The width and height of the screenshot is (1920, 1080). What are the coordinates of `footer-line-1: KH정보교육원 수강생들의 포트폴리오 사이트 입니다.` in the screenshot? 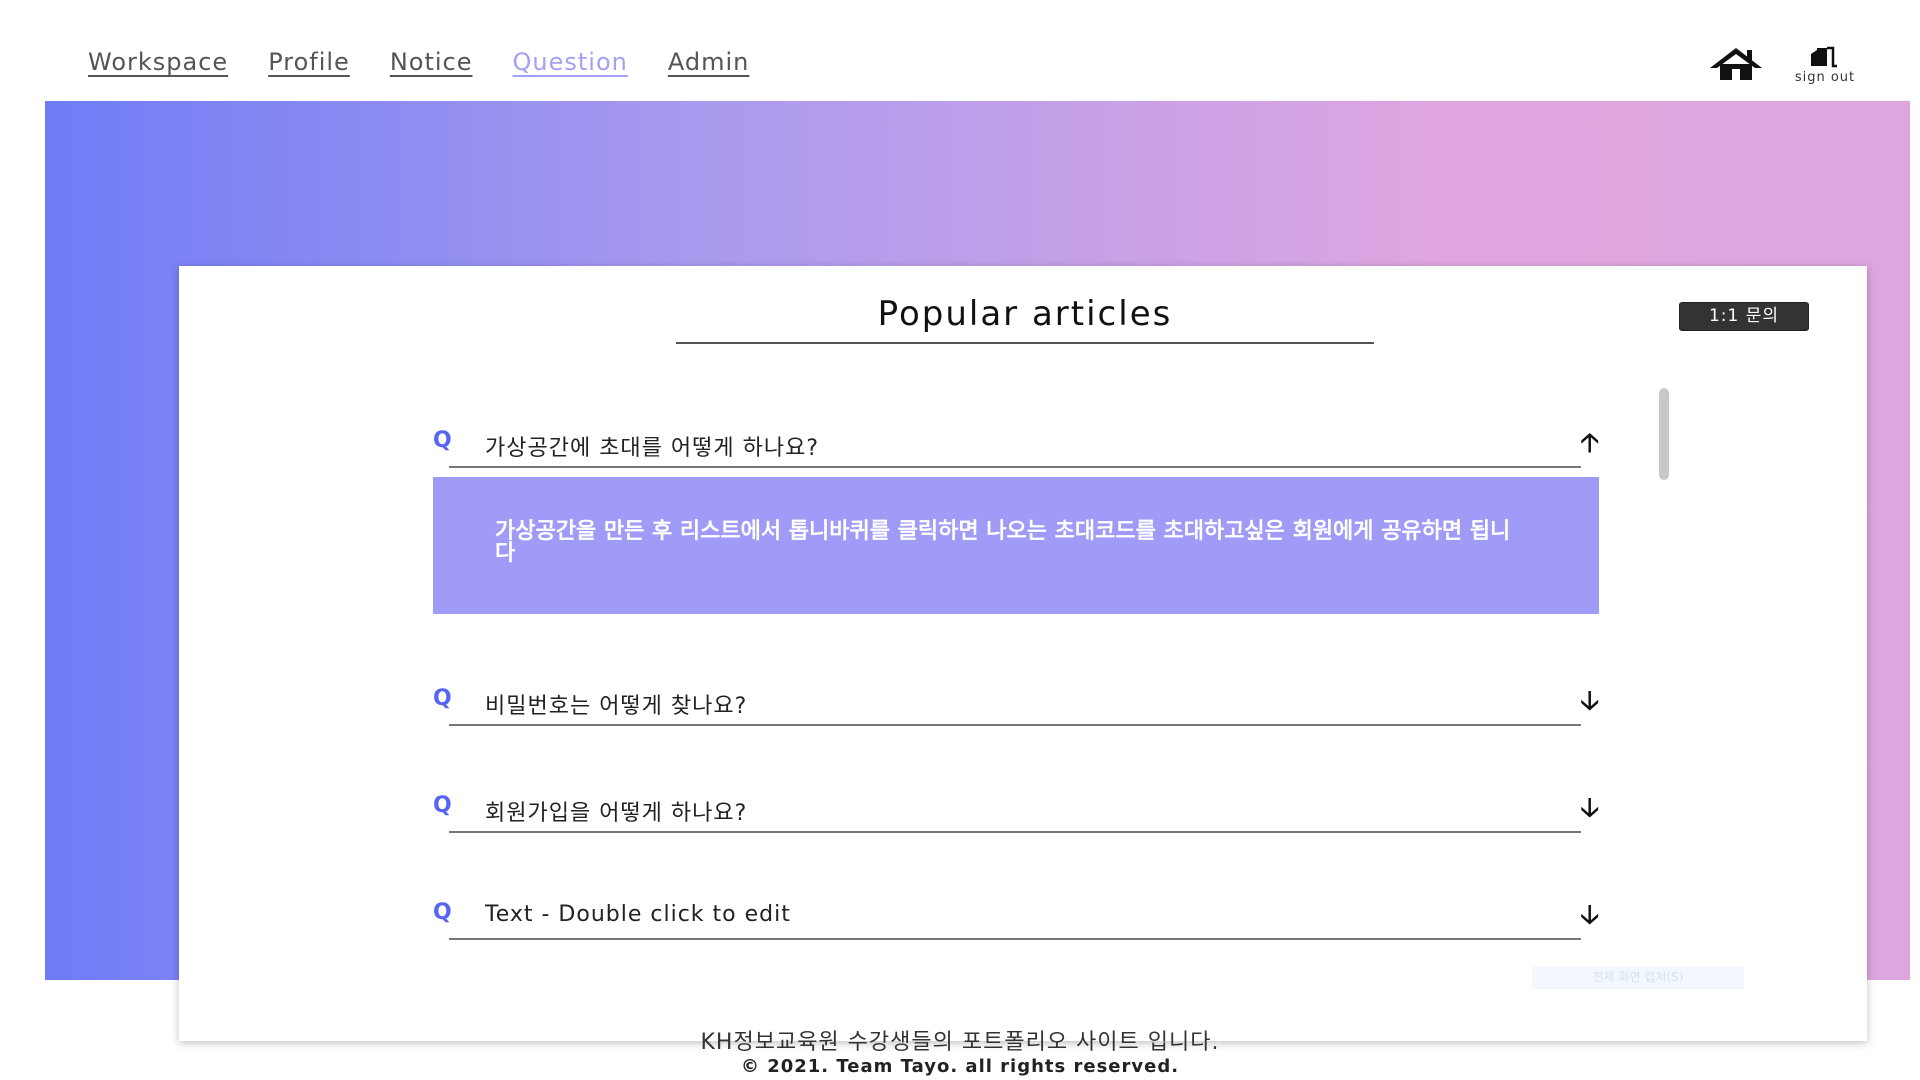 It's located at (960, 1040).